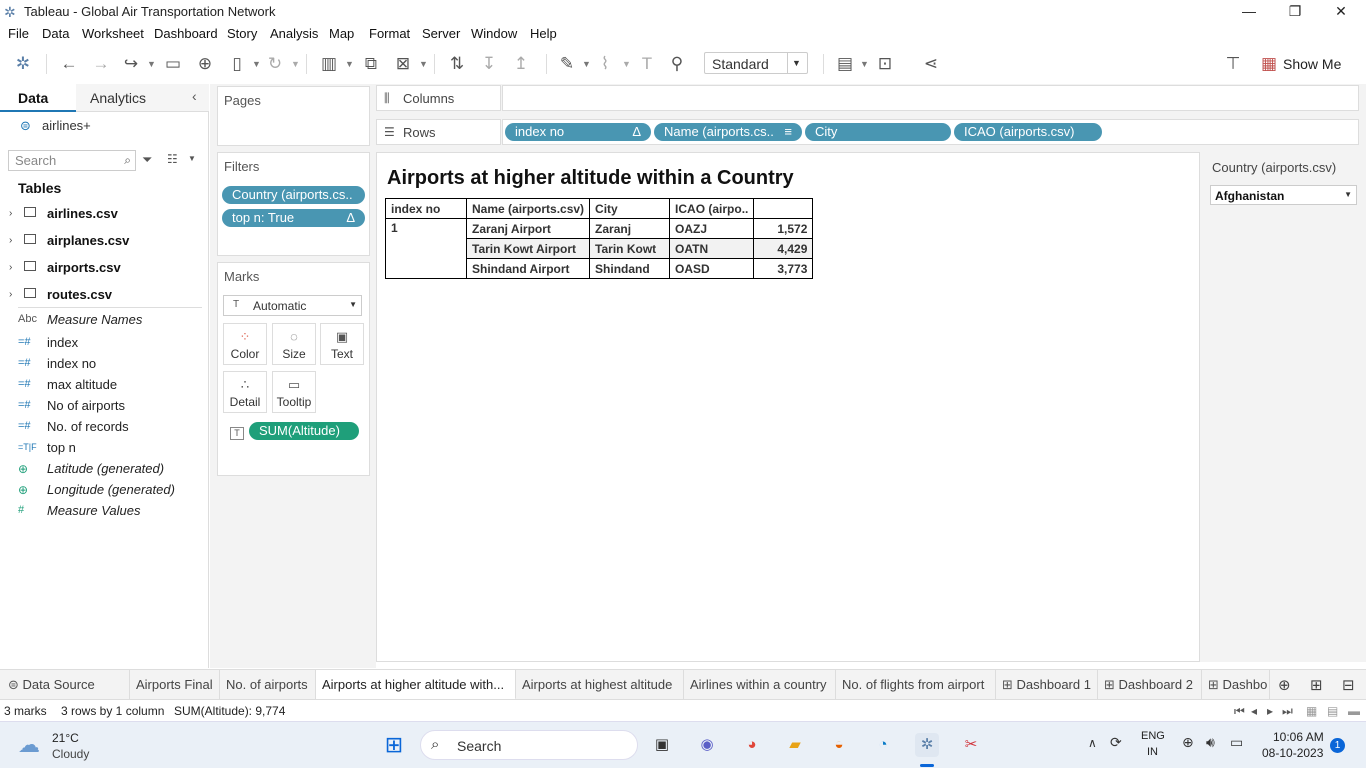 This screenshot has width=1366, height=768. Describe the element at coordinates (147, 160) in the screenshot. I see `filter-icon: ⏷` at that location.